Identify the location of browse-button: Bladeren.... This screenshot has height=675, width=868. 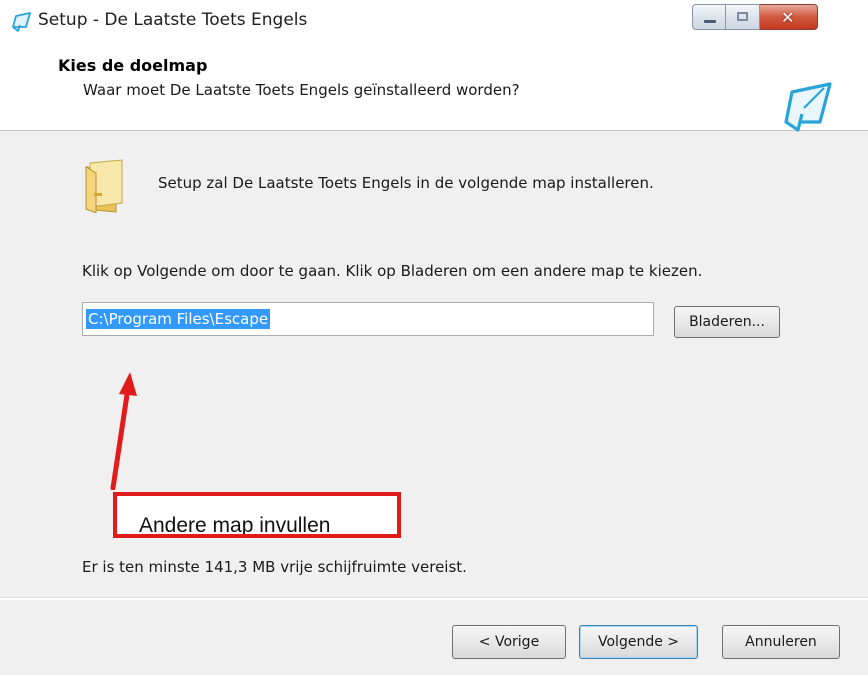
(727, 322).